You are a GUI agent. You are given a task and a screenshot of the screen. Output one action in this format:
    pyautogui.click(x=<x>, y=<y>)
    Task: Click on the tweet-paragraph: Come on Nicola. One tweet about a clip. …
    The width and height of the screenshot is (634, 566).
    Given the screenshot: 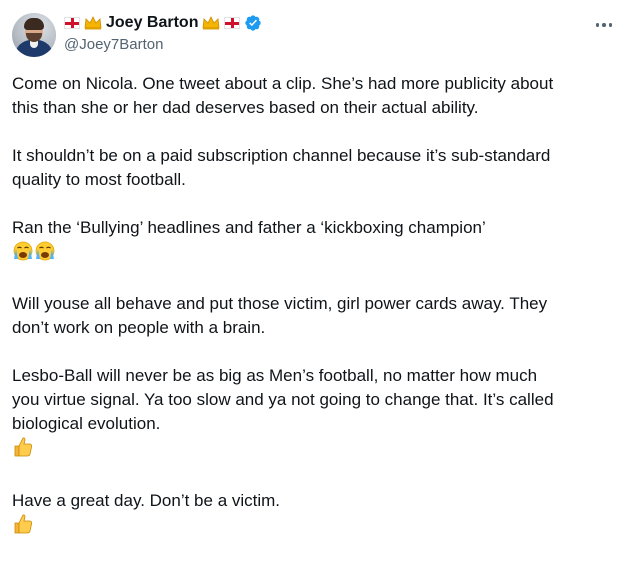 What is the action you would take?
    pyautogui.click(x=283, y=95)
    